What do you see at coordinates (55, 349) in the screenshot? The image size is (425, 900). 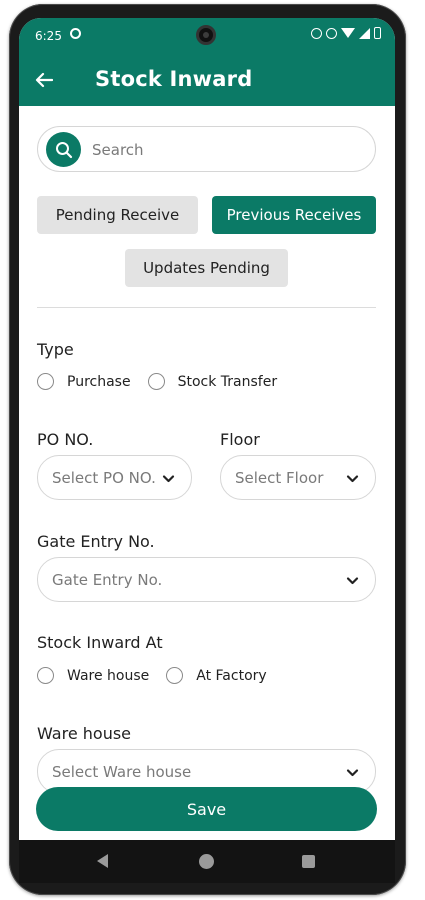 I see `type-label: Type` at bounding box center [55, 349].